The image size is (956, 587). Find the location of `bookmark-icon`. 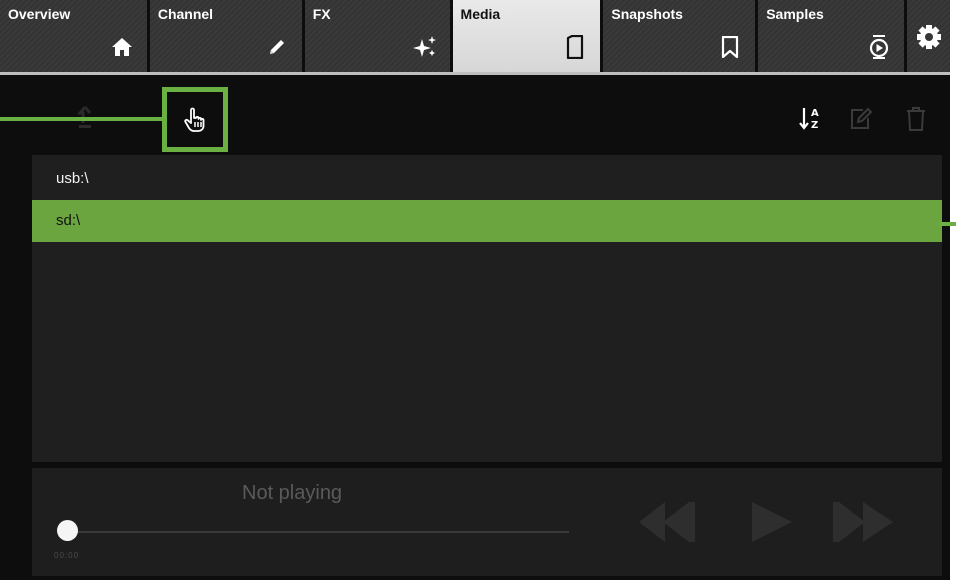

bookmark-icon is located at coordinates (730, 47).